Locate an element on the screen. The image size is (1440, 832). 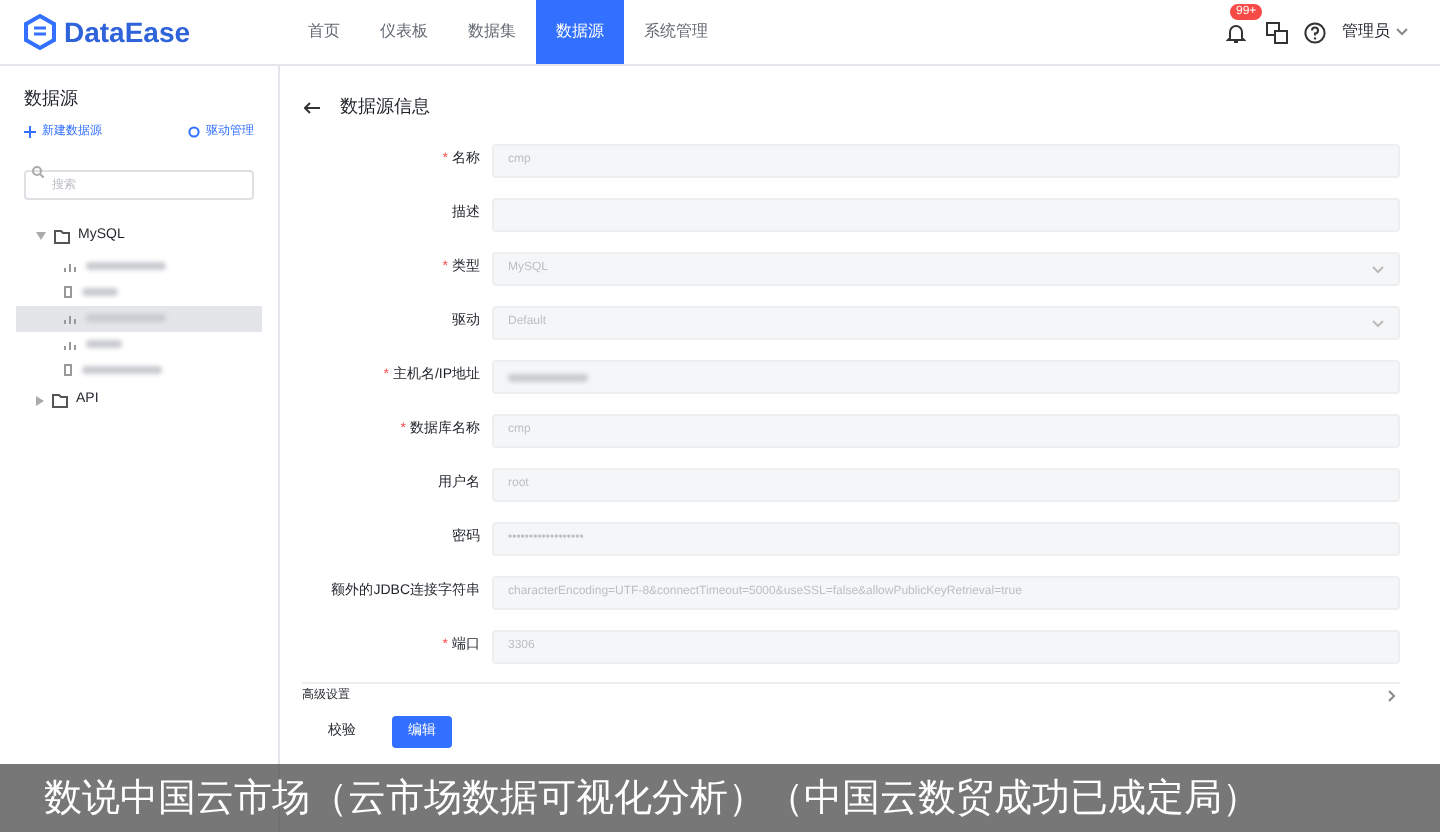
sidebar-title: 数据源 is located at coordinates (52, 99).